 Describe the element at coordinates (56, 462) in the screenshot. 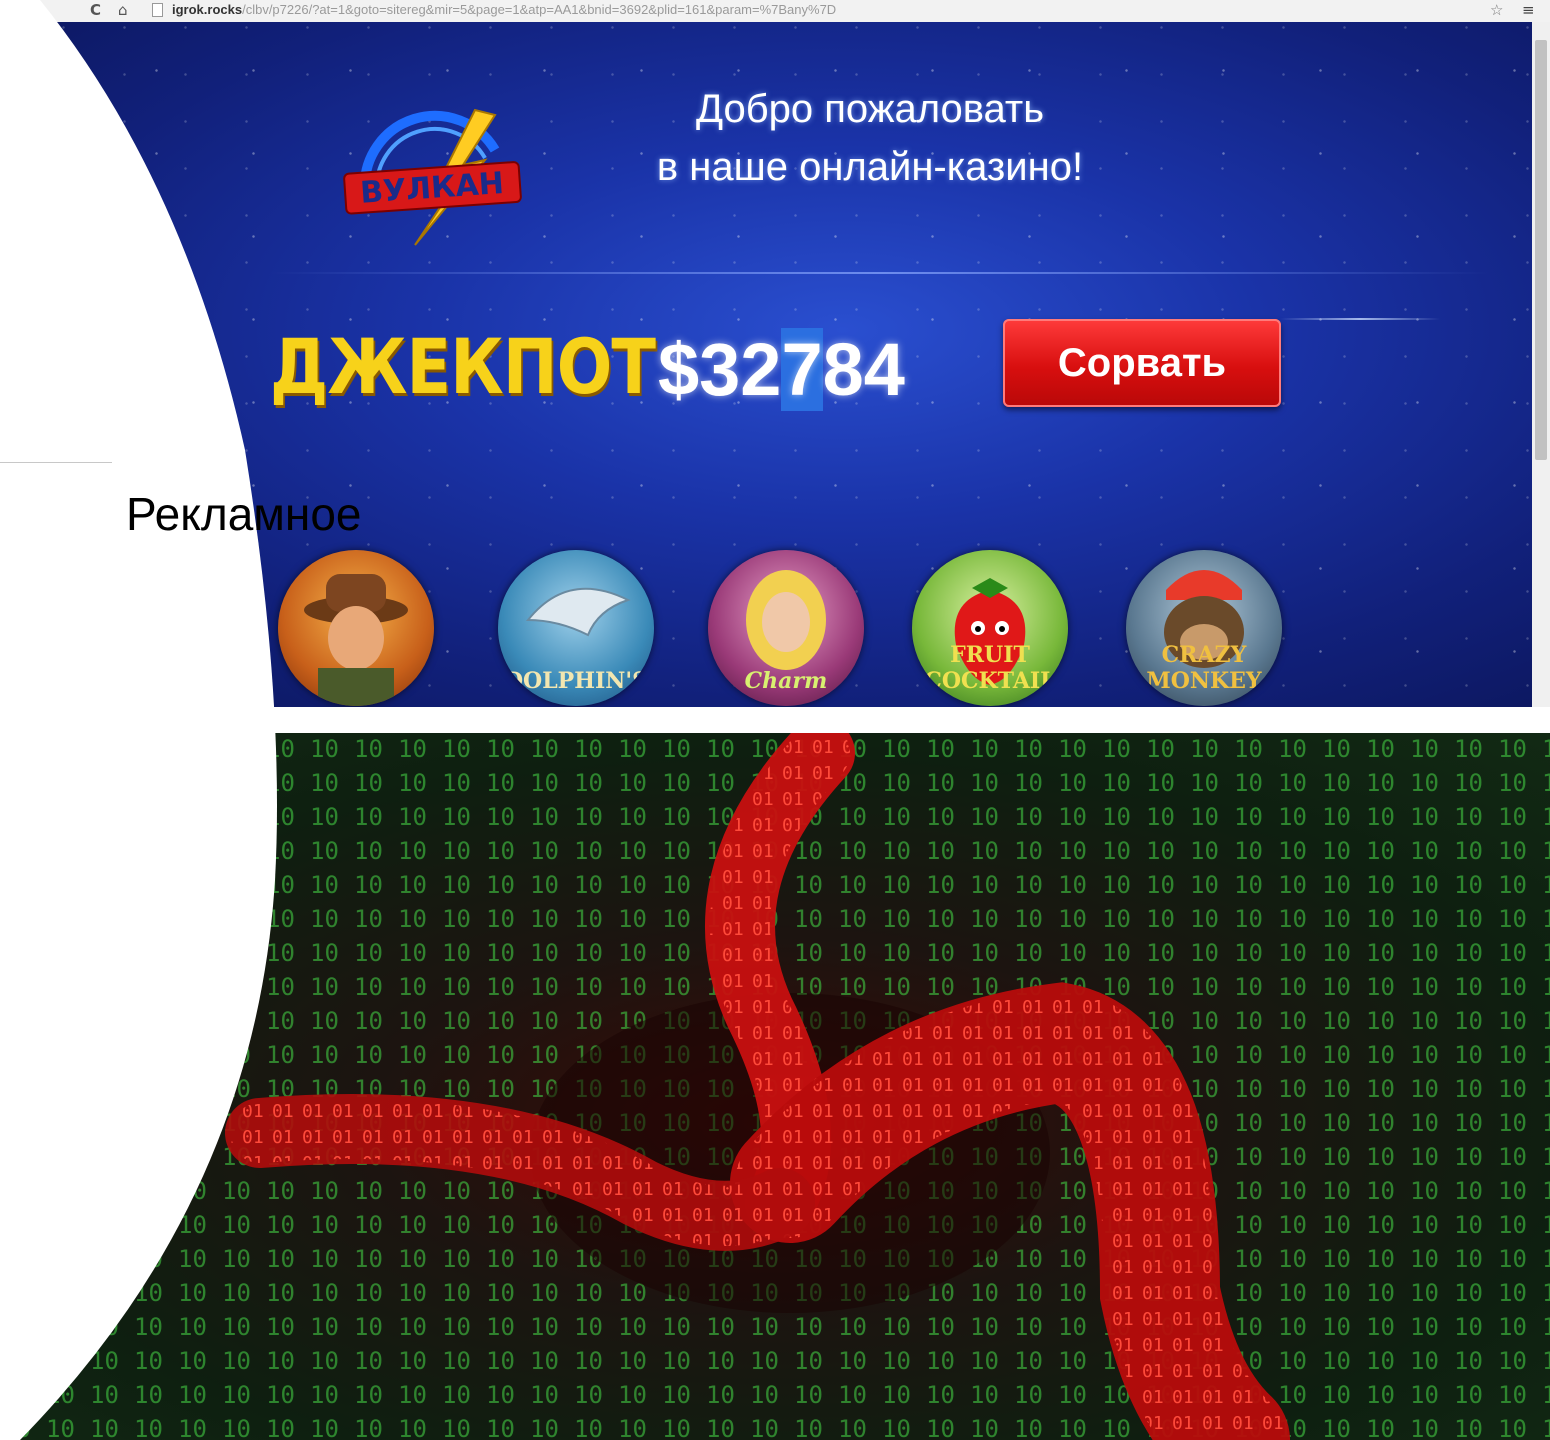

I see `slide-separator-line` at that location.